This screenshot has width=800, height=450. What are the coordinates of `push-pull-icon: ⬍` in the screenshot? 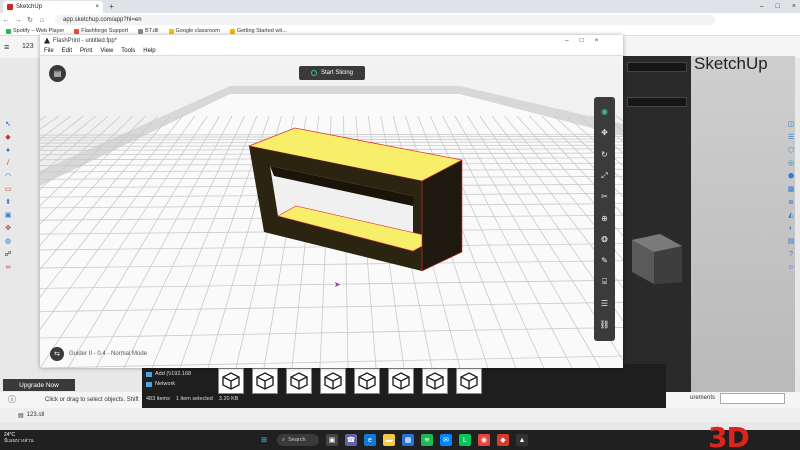 It's located at (8, 203).